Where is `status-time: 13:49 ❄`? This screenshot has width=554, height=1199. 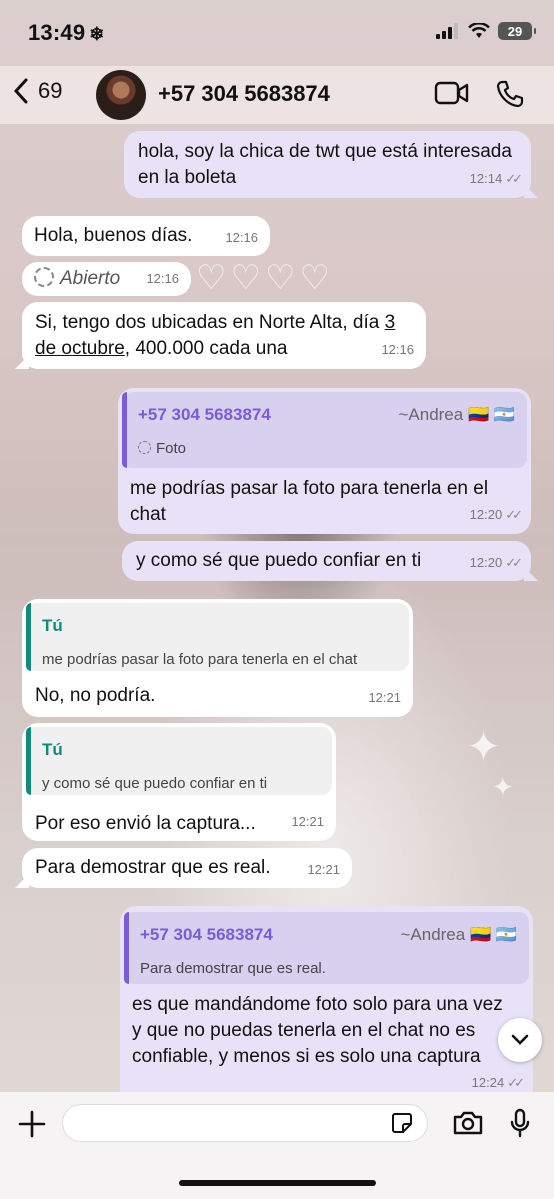 status-time: 13:49 ❄ is located at coordinates (66, 33).